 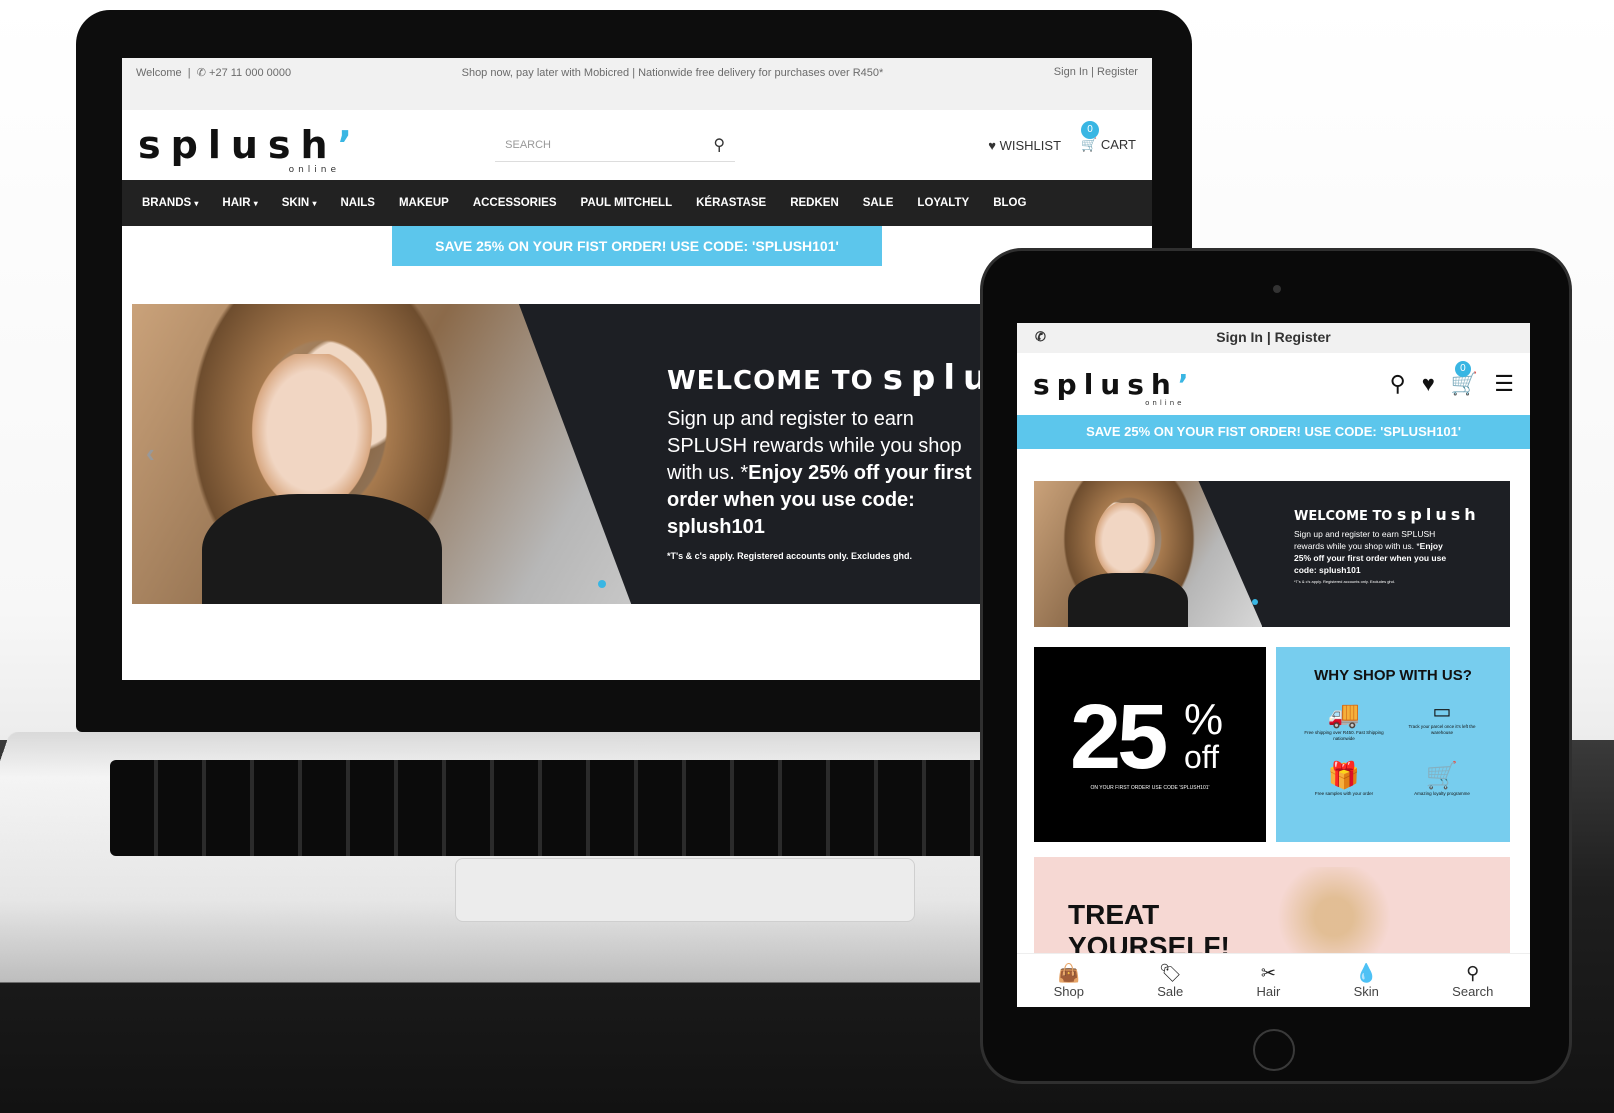 What do you see at coordinates (515, 203) in the screenshot?
I see `nav-accessories: ACCESSORIES` at bounding box center [515, 203].